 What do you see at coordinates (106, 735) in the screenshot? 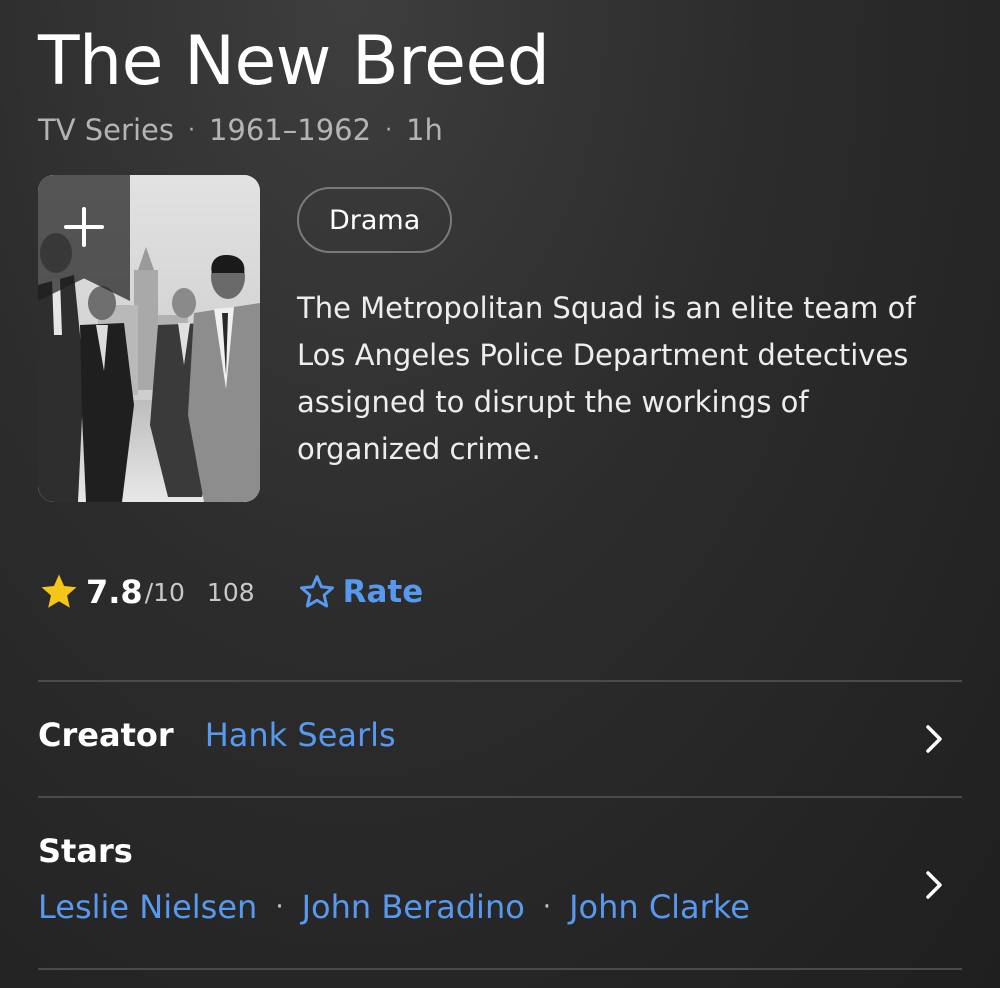
I see `creator-label: Creator` at bounding box center [106, 735].